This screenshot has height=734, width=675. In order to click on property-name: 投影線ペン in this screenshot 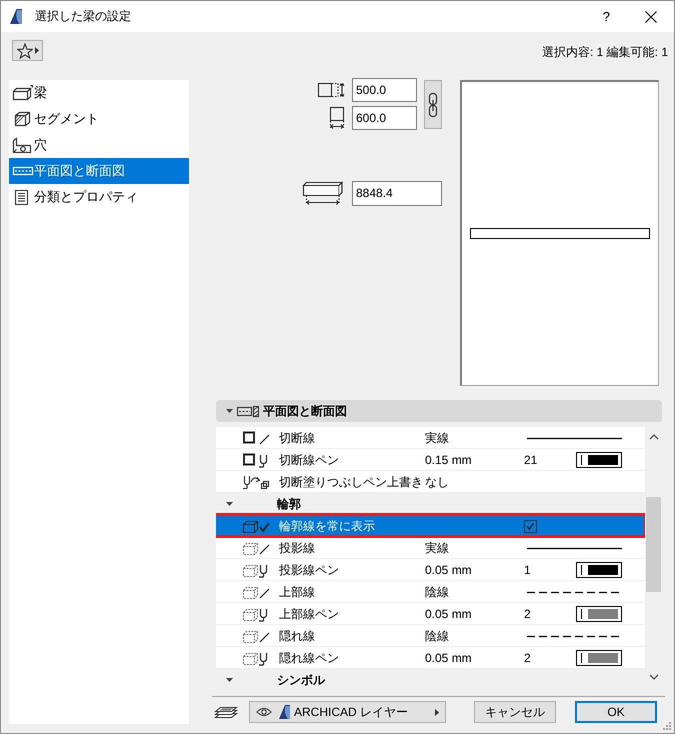, I will do `click(309, 570)`.